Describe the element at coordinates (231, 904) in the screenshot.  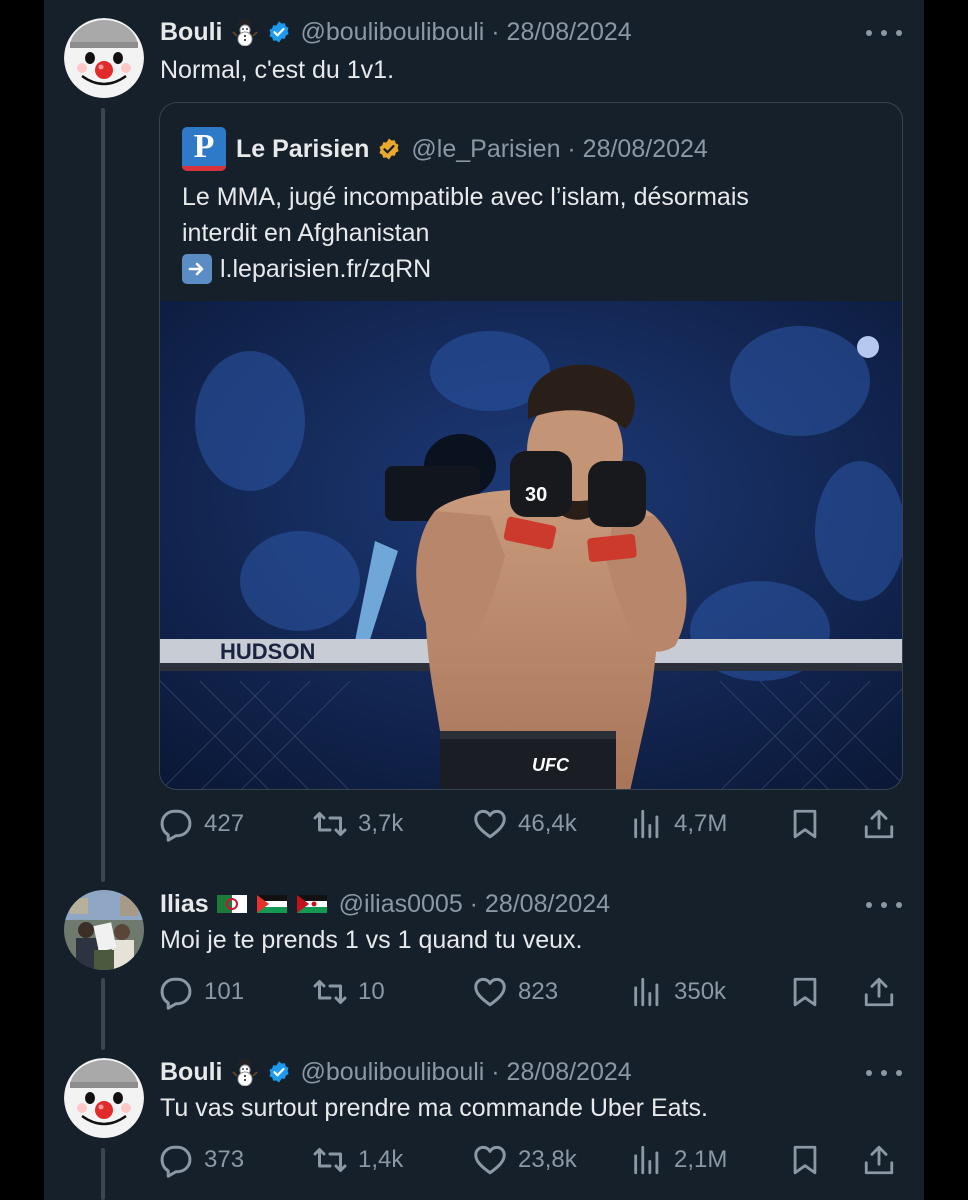
I see `algeria-flag-icon` at that location.